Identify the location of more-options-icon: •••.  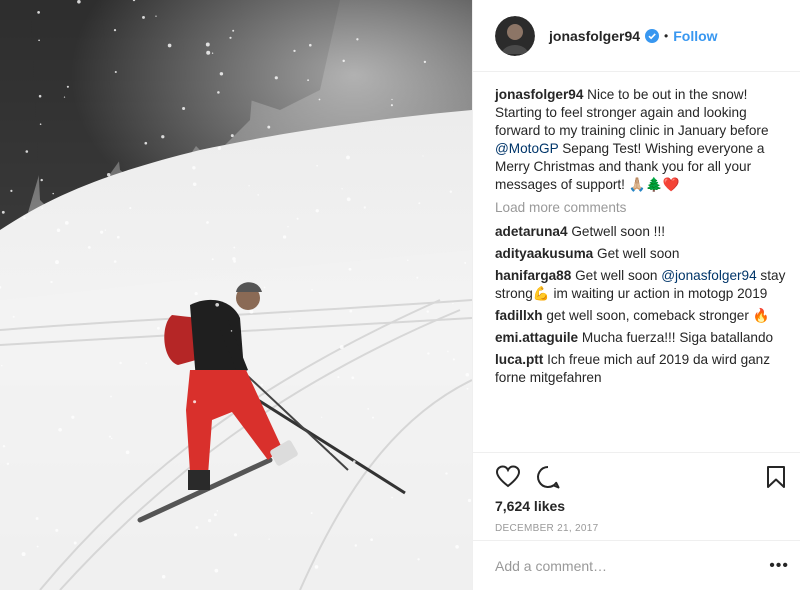
(779, 566).